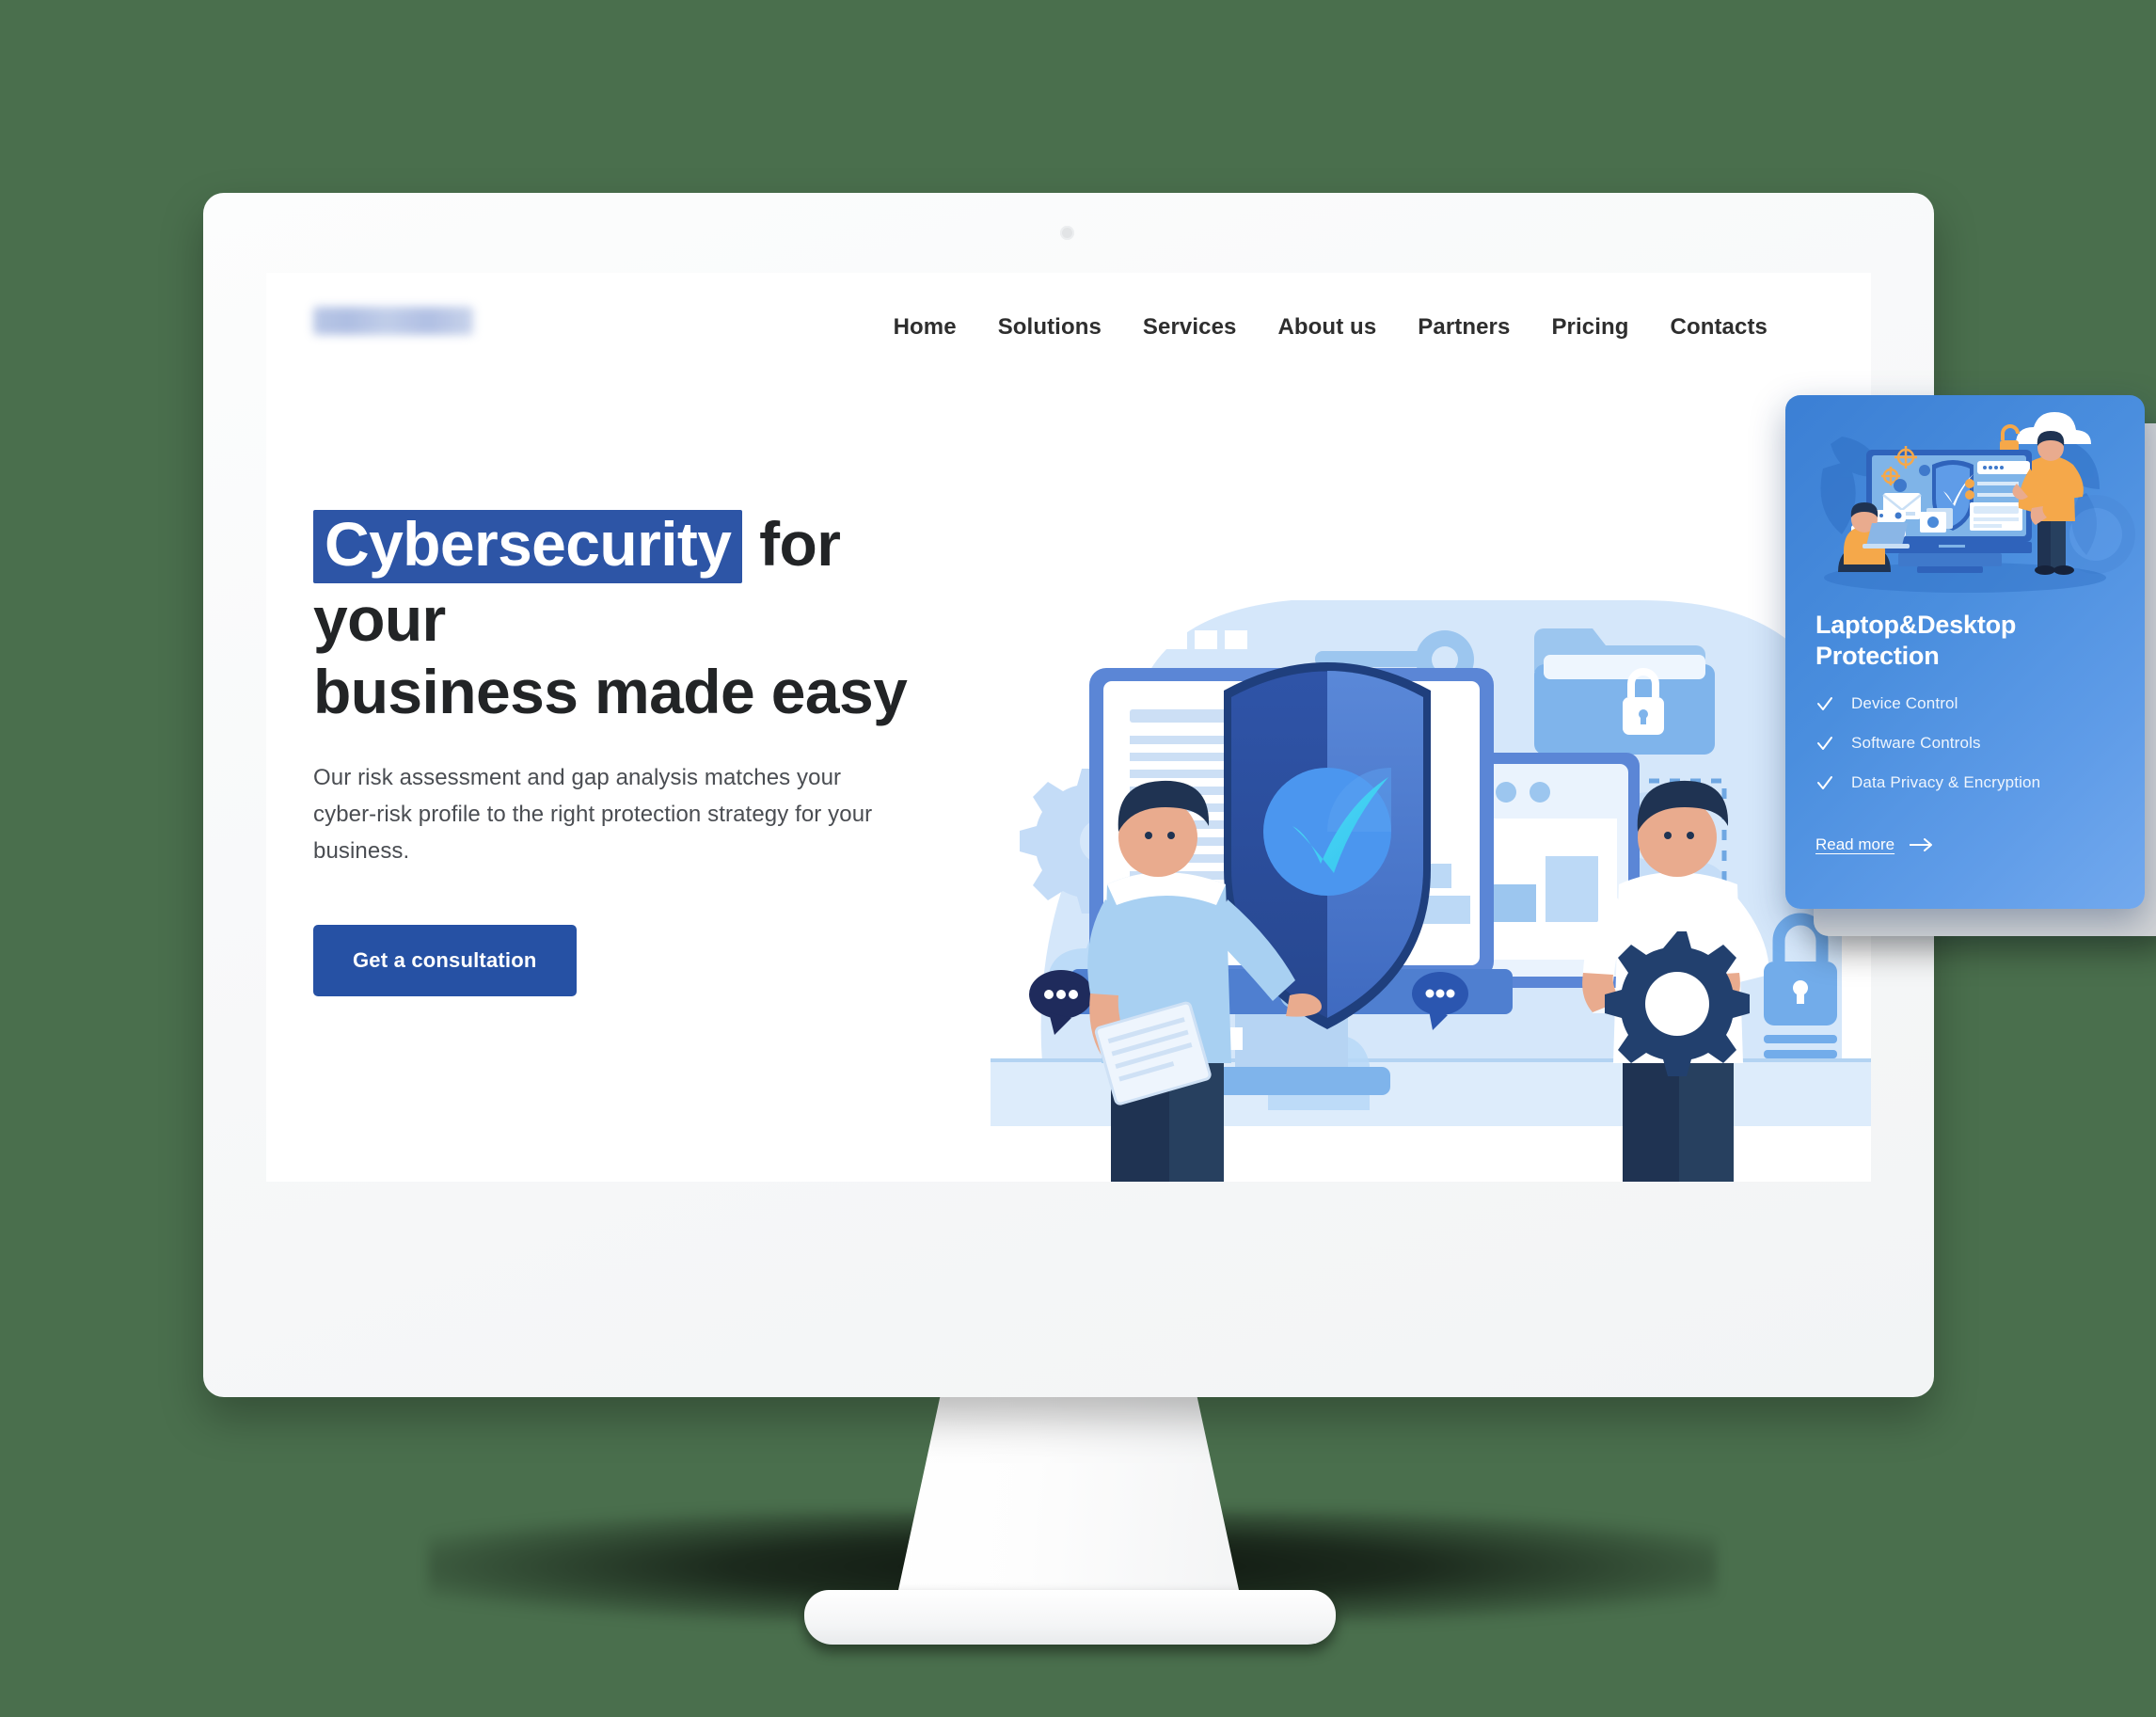 The width and height of the screenshot is (2156, 1717). Describe the element at coordinates (1719, 327) in the screenshot. I see `nav-item-contacts: Contacts` at that location.